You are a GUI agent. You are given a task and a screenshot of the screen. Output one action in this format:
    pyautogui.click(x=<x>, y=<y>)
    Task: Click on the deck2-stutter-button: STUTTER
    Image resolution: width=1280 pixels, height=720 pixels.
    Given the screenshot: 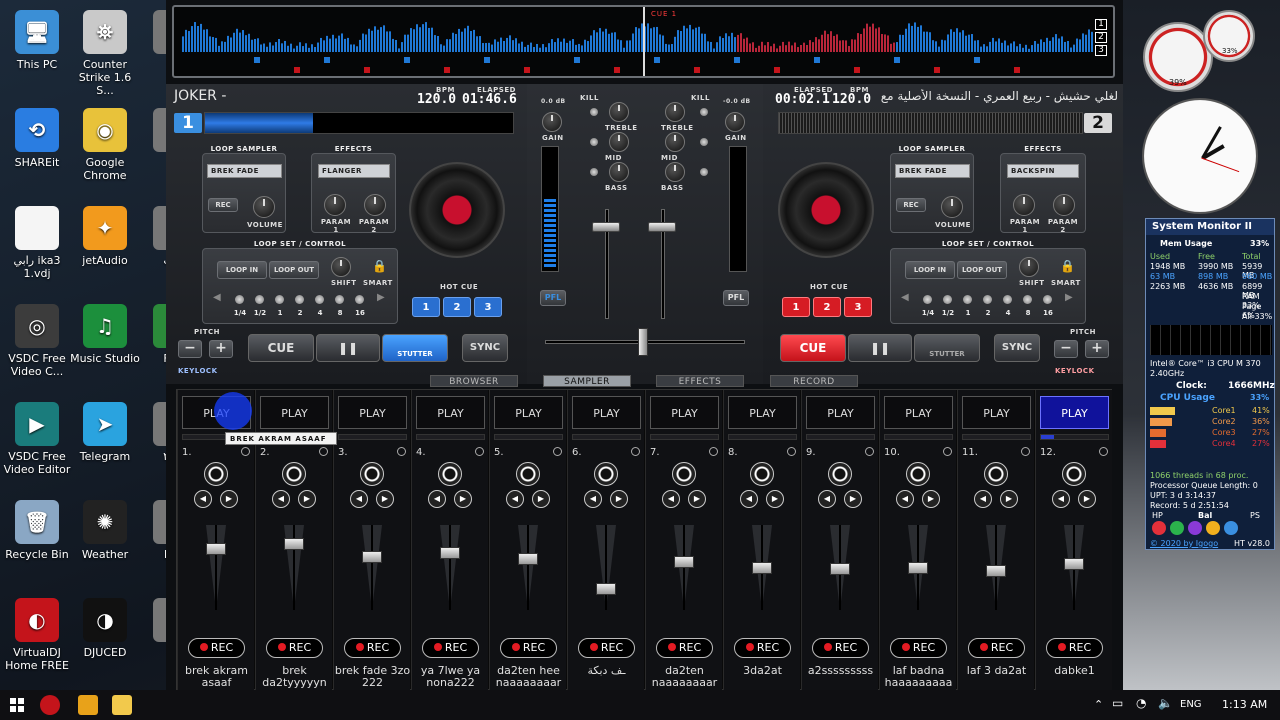 What is the action you would take?
    pyautogui.click(x=947, y=348)
    